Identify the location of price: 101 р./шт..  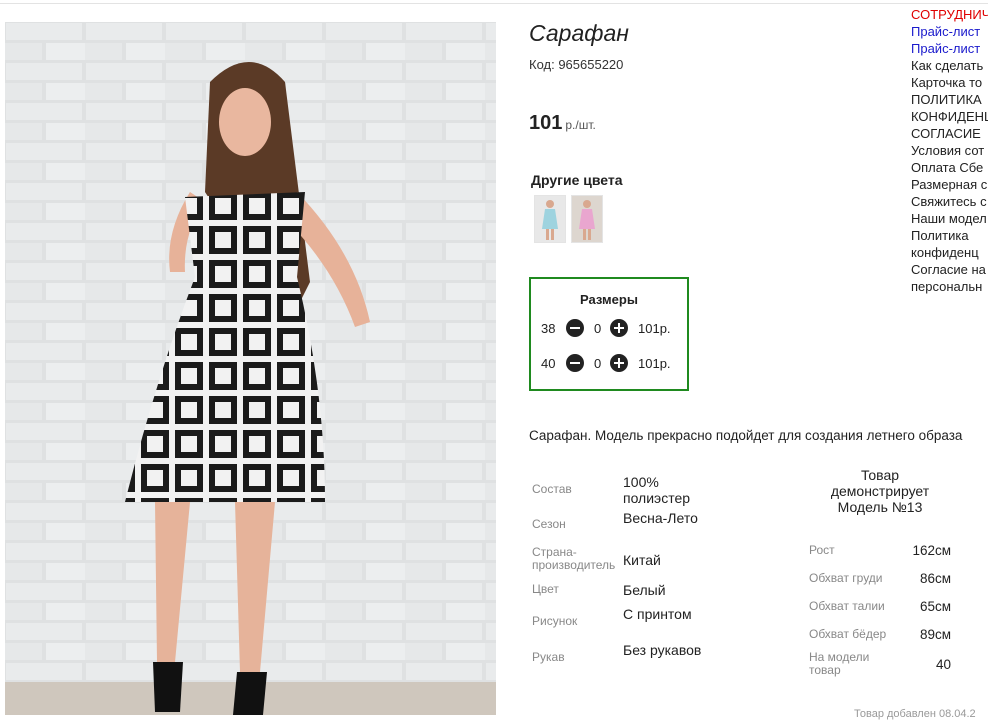
(562, 123).